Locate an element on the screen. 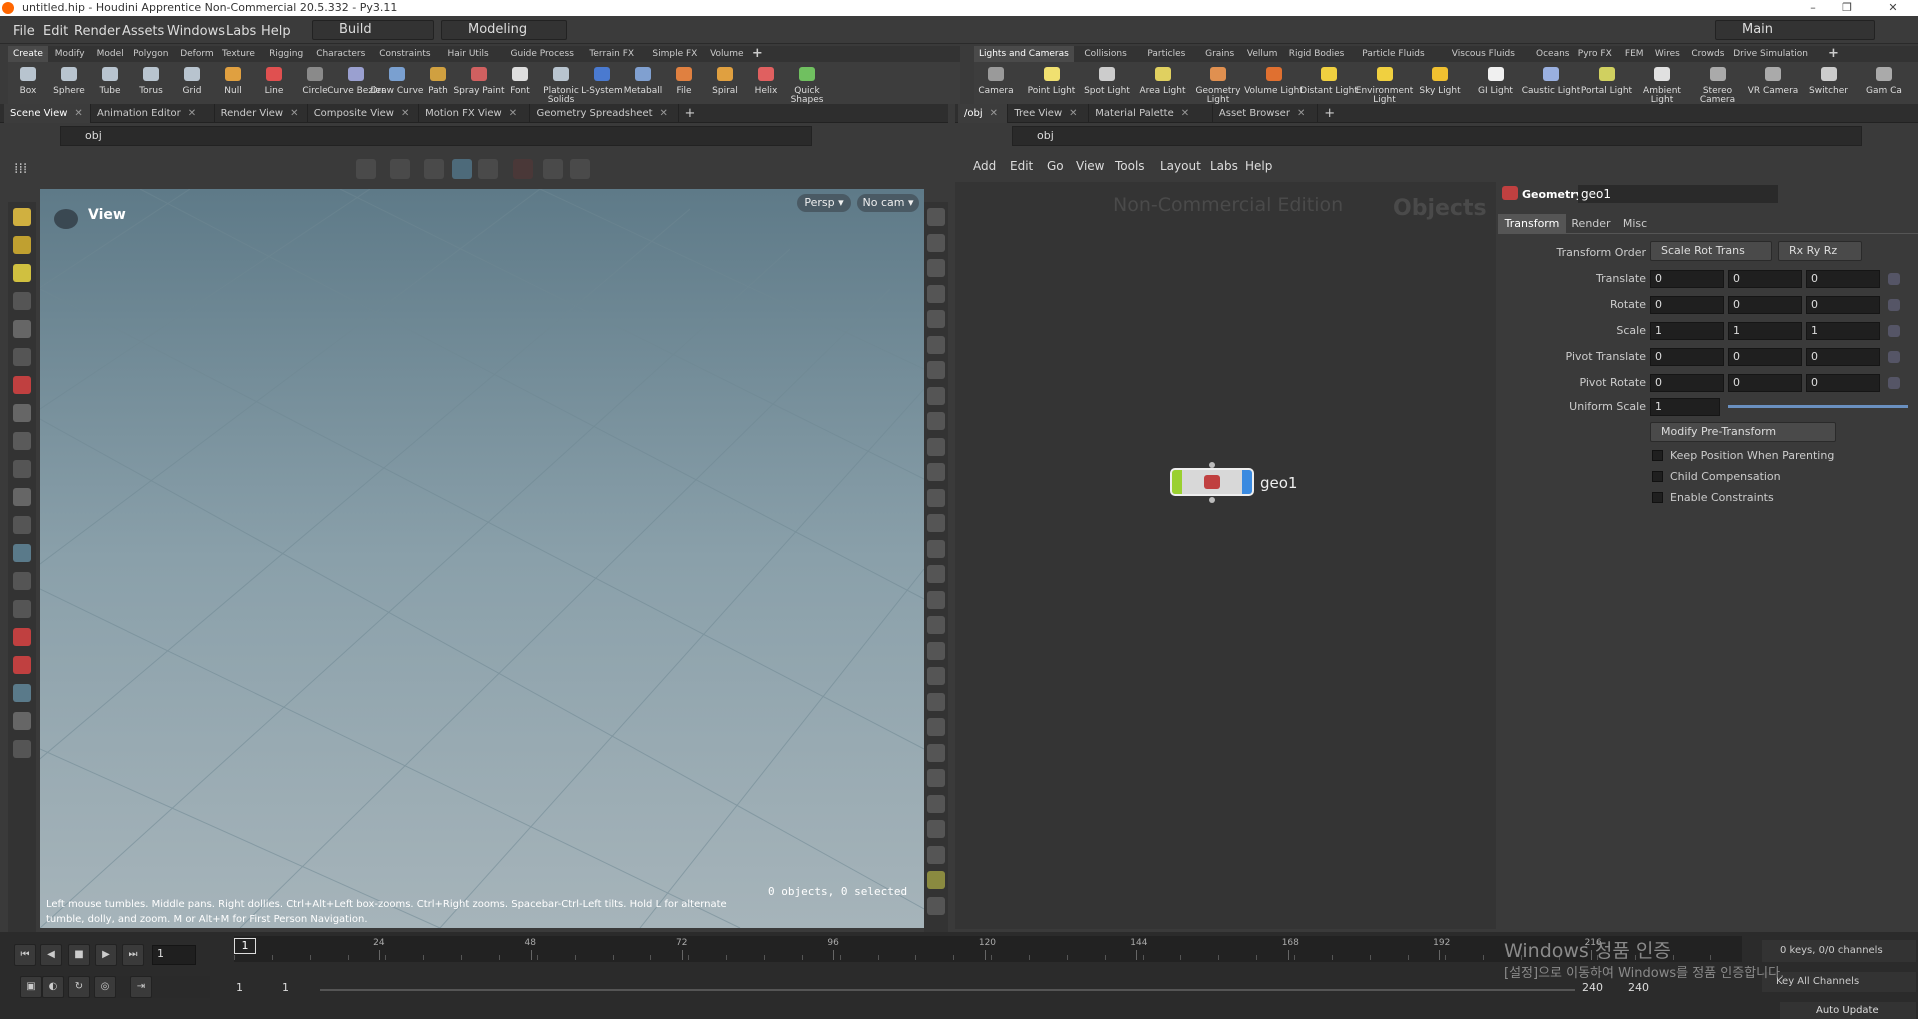 The height and width of the screenshot is (1019, 1918). shelf-tab-create: Create is located at coordinates (28, 54).